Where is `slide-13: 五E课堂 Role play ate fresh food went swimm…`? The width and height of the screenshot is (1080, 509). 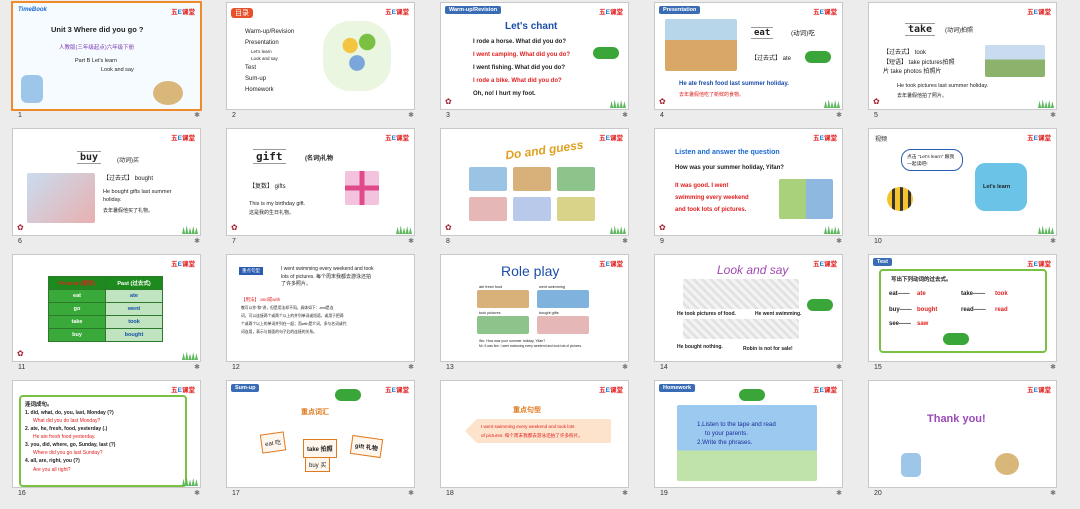 slide-13: 五E课堂 Role play ate fresh food went swimm… is located at coordinates (534, 308).